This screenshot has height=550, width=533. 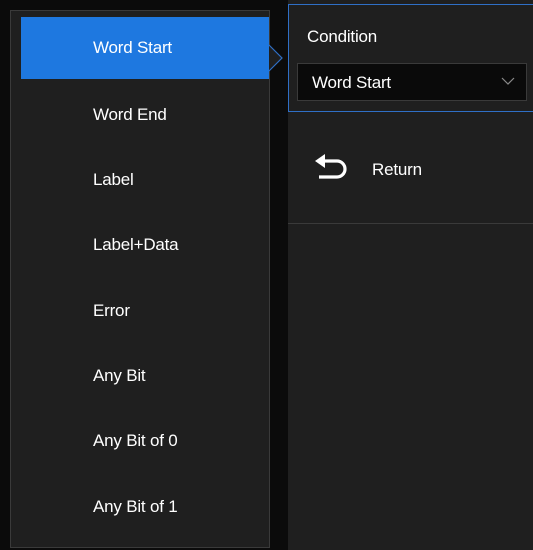 I want to click on list-item-any-bit-of-1: Any Bit of 1, so click(x=140, y=507).